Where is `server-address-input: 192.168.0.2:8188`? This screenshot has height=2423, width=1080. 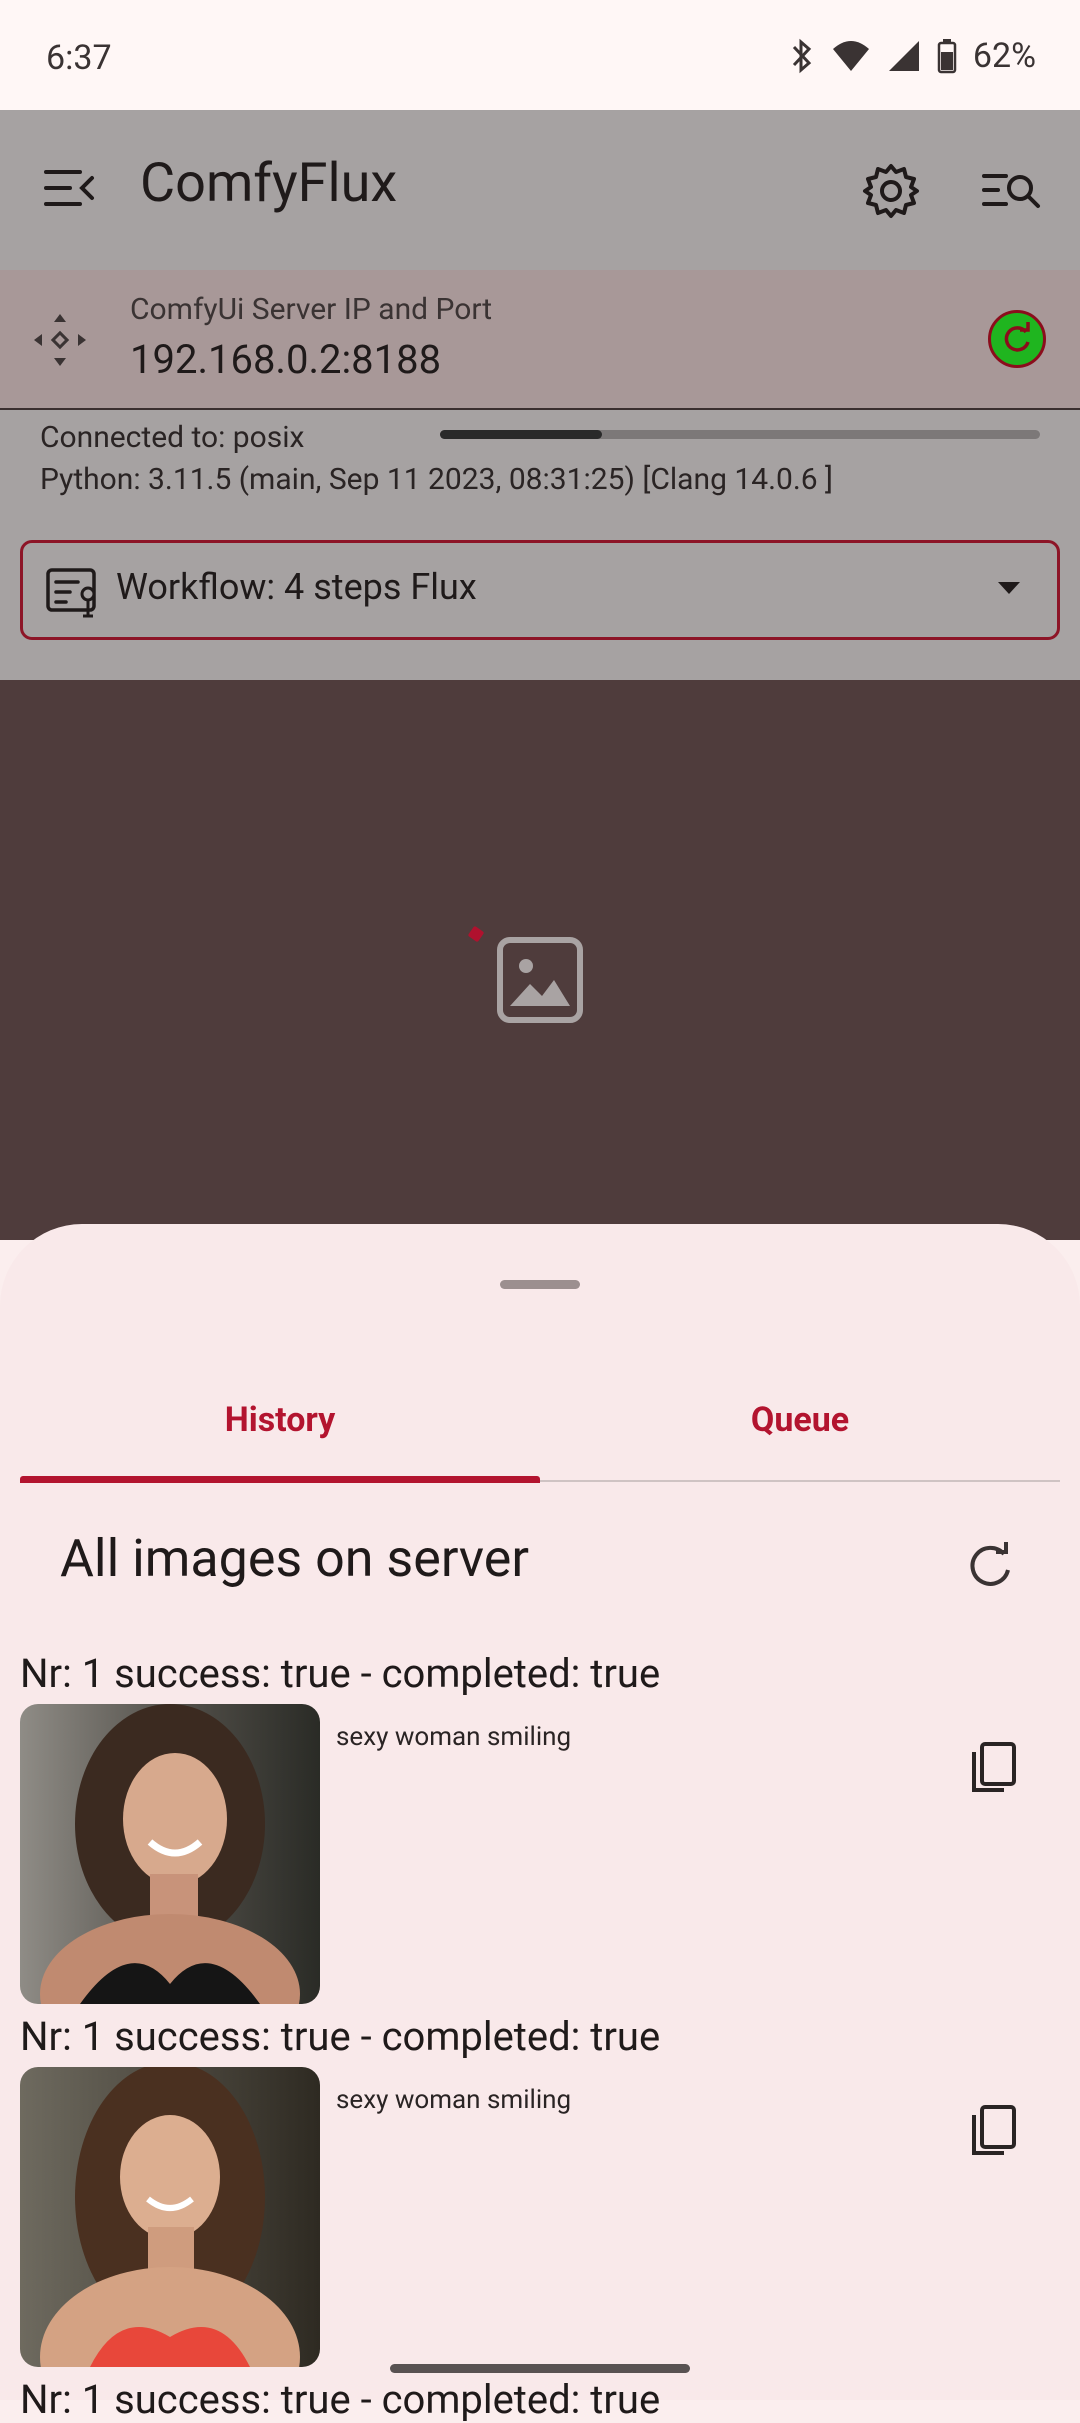 server-address-input: 192.168.0.2:8188 is located at coordinates (285, 359).